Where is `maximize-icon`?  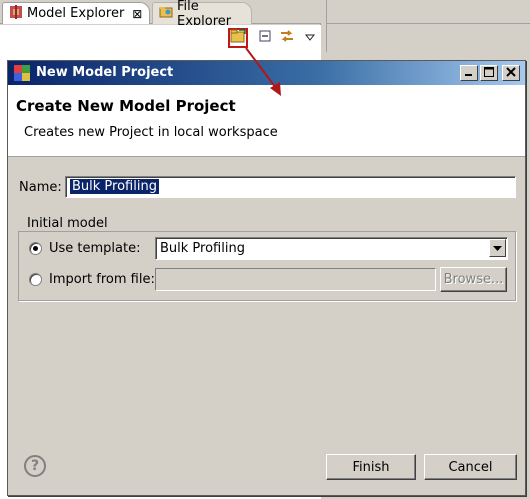
maximize-icon is located at coordinates (489, 73).